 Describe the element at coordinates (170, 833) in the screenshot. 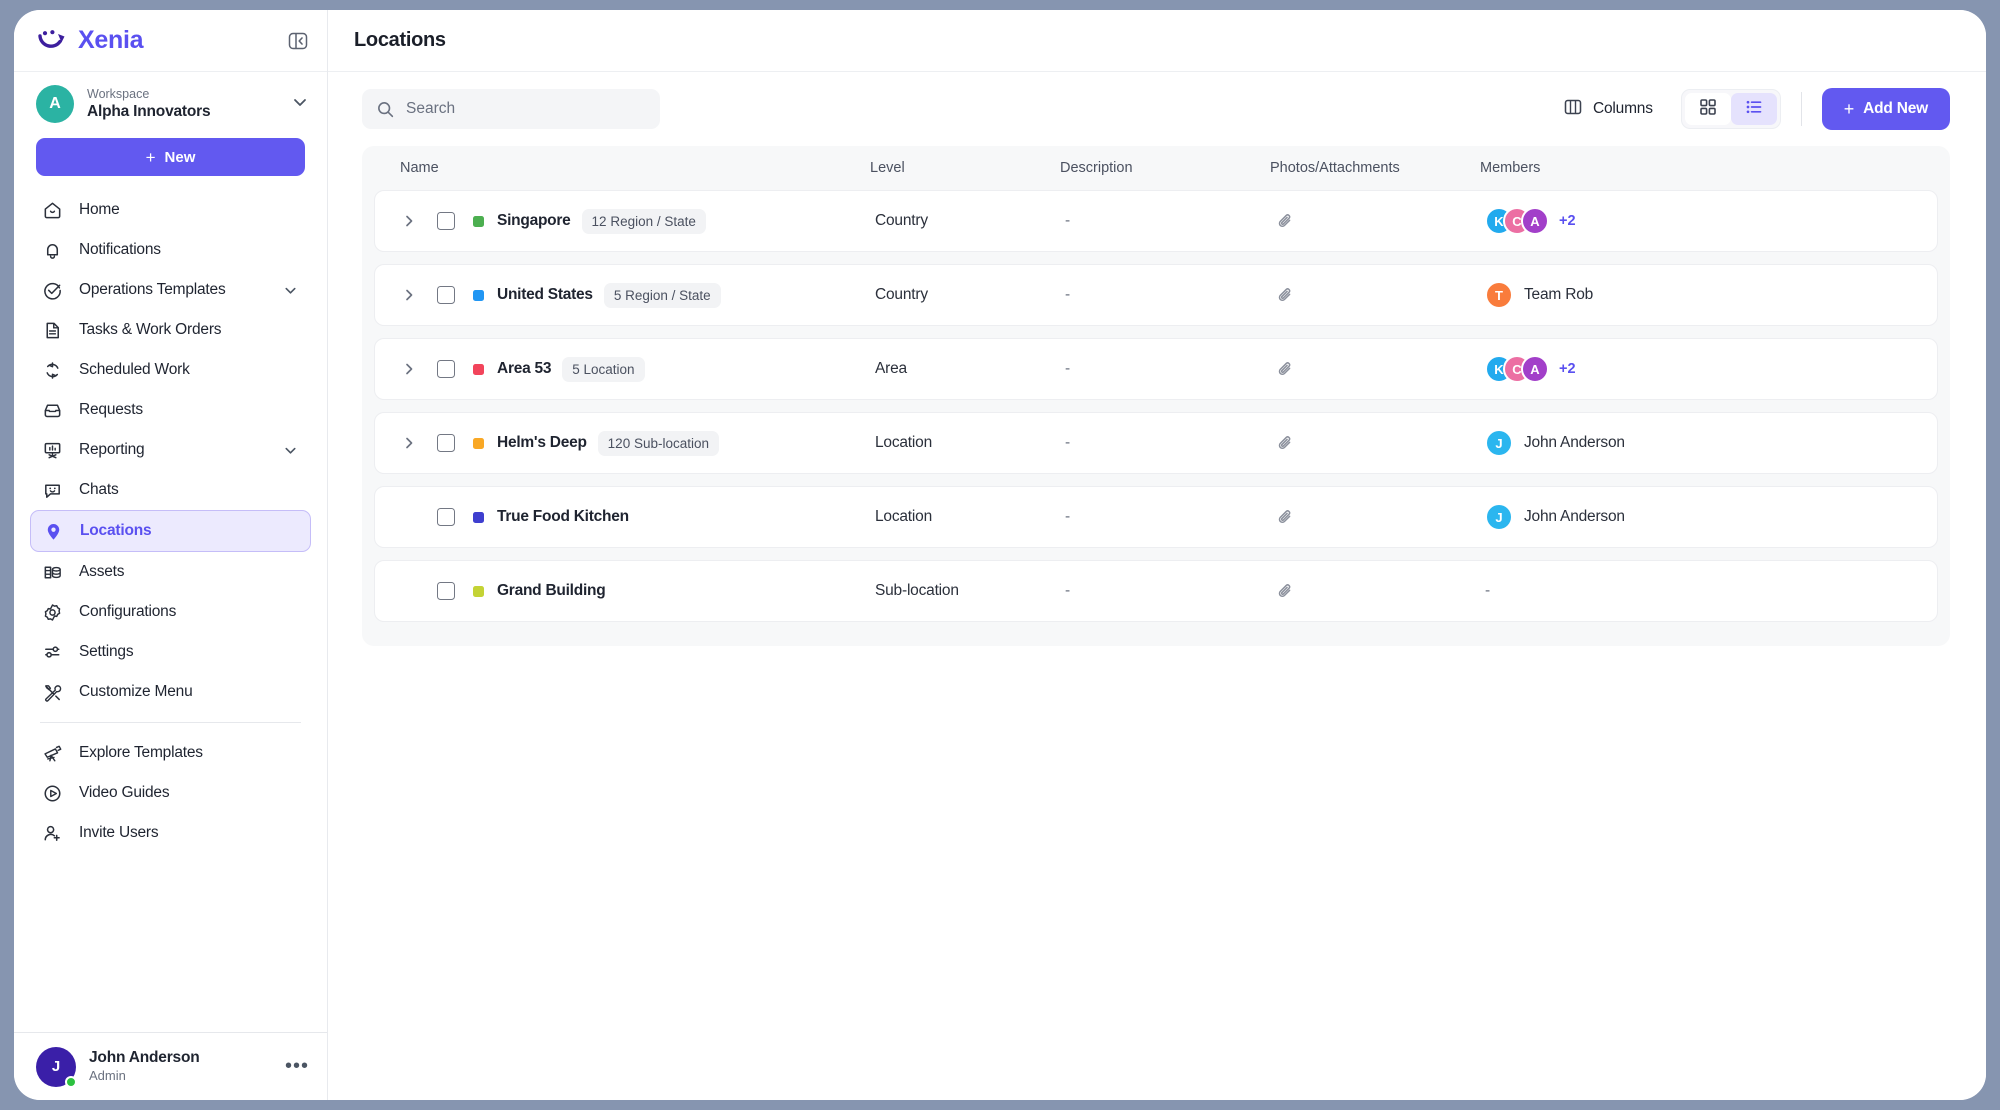

I see `sidebar-item-invite-users: Invite Users` at that location.